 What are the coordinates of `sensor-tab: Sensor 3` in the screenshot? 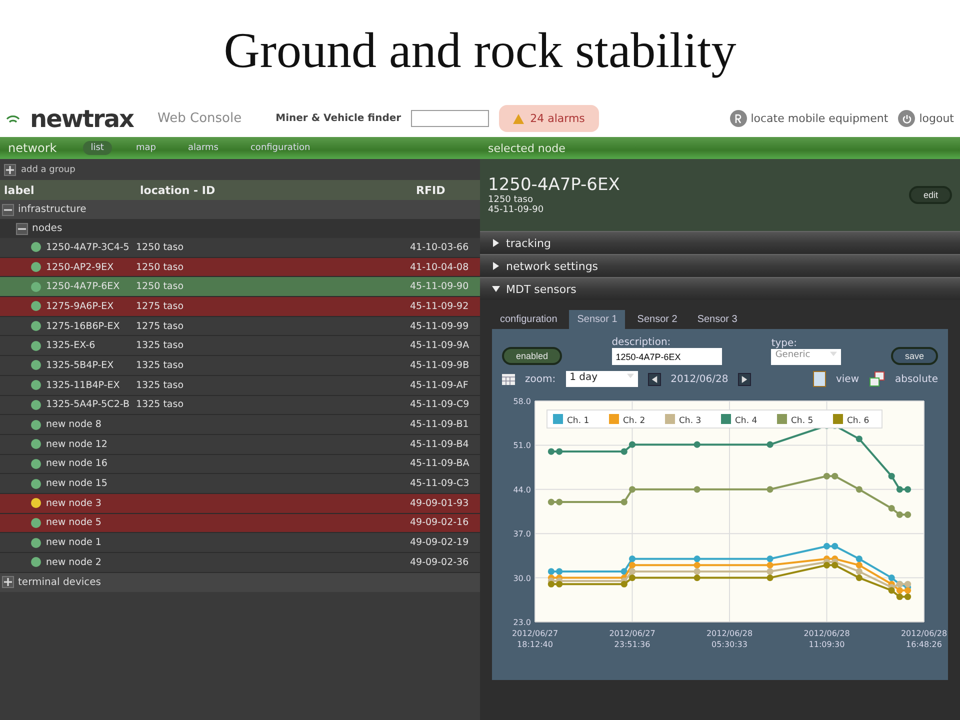 It's located at (717, 319).